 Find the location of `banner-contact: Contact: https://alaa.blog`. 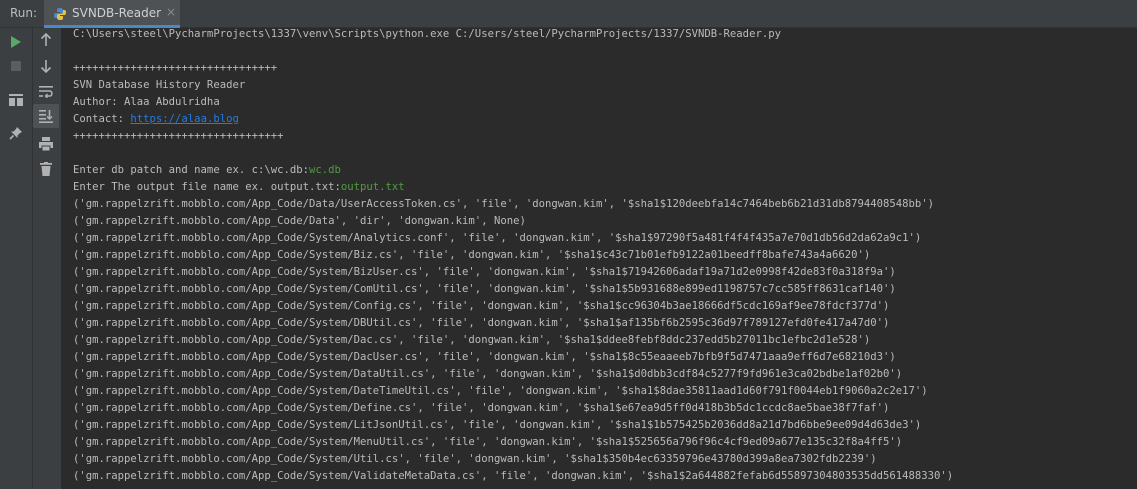

banner-contact: Contact: https://alaa.blog is located at coordinates (156, 119).